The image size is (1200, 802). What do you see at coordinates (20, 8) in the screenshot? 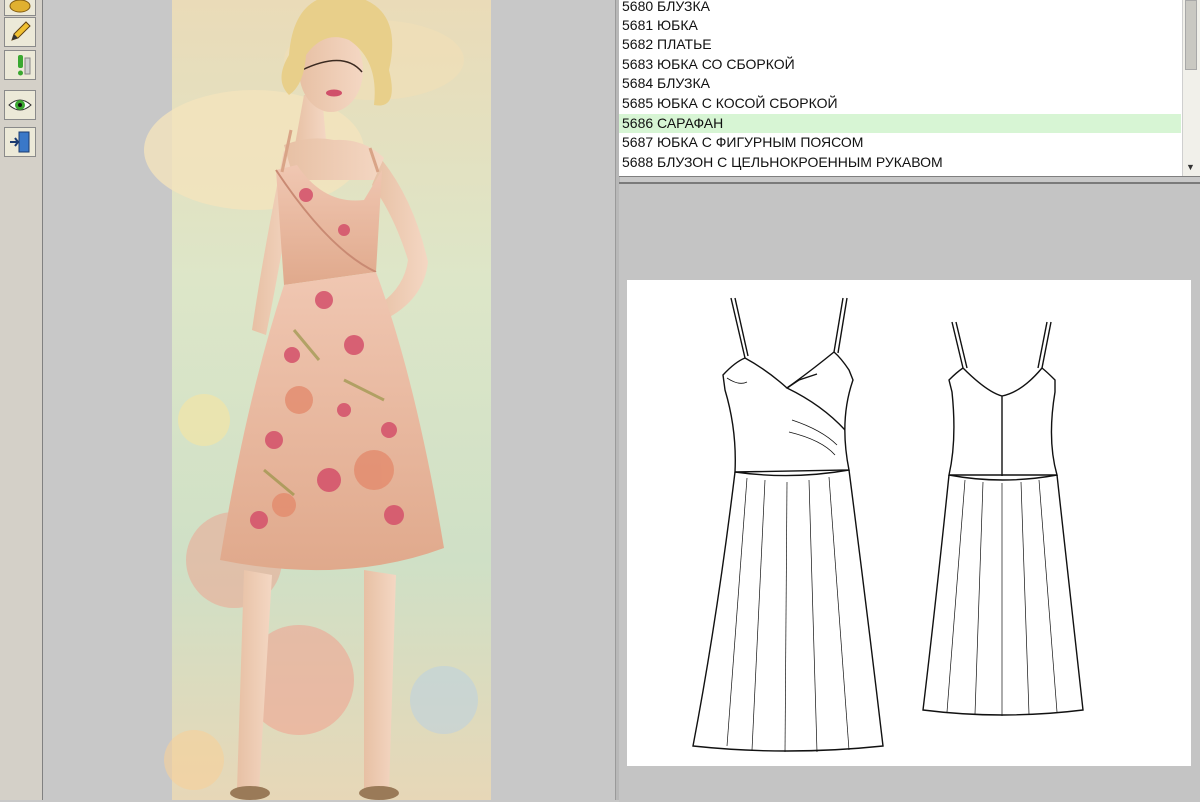
I see `open-icon` at bounding box center [20, 8].